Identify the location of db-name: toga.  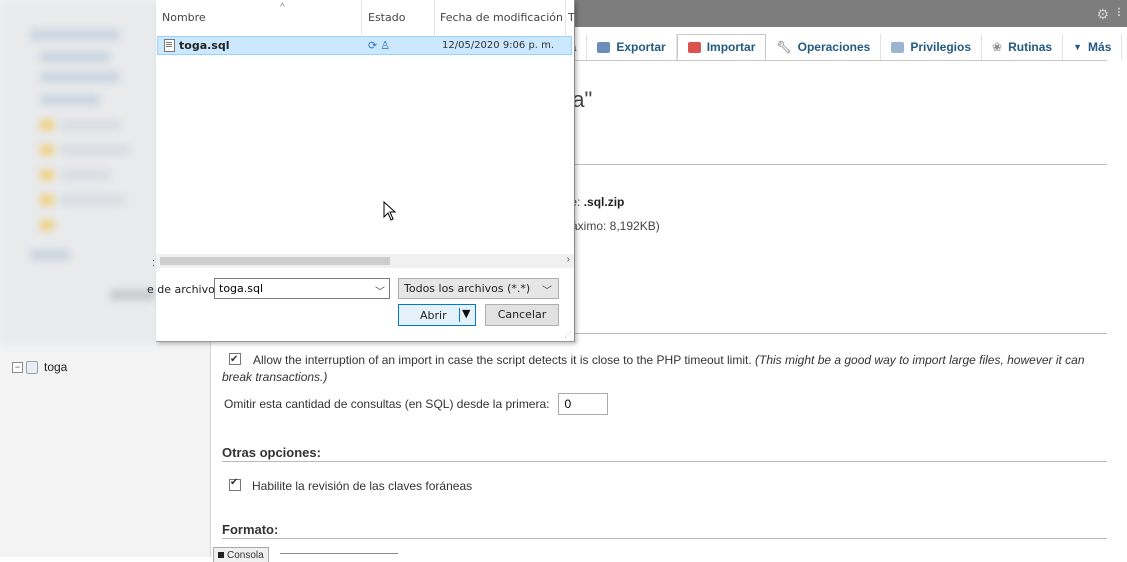
(55, 367).